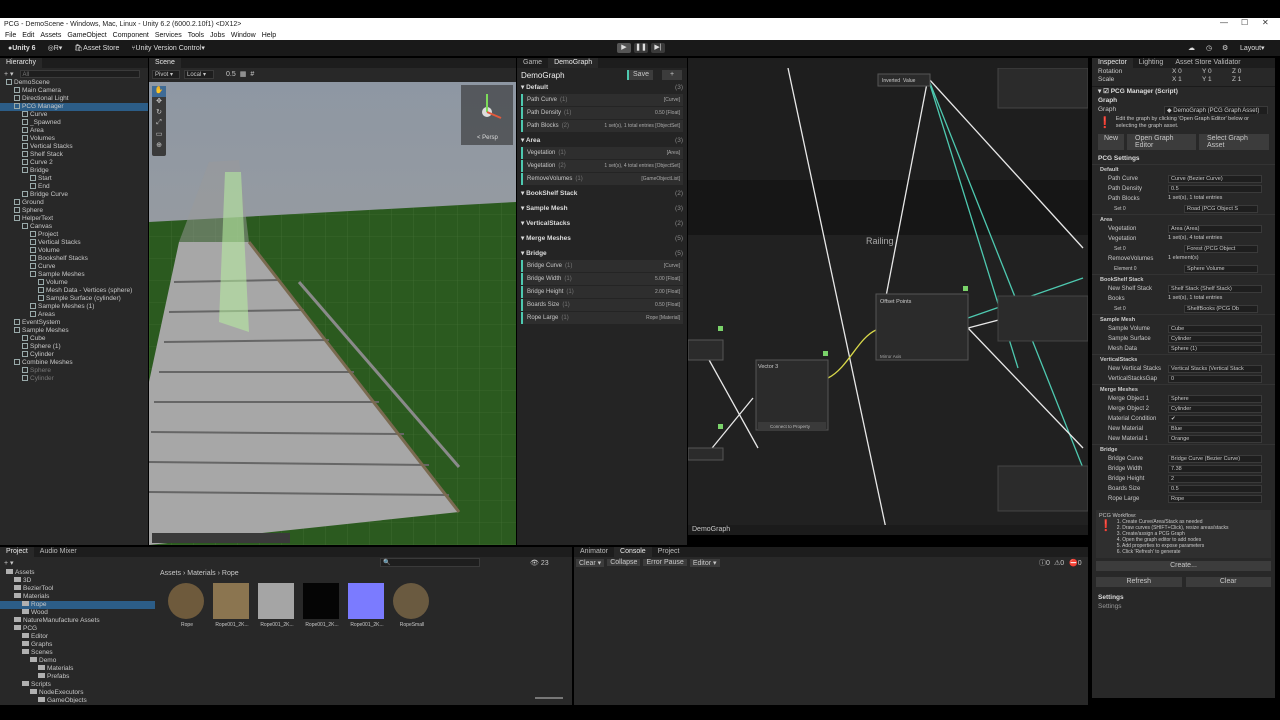 The image size is (1280, 720). What do you see at coordinates (74, 331) in the screenshot?
I see `hierarchy-item: Sample Meshes` at bounding box center [74, 331].